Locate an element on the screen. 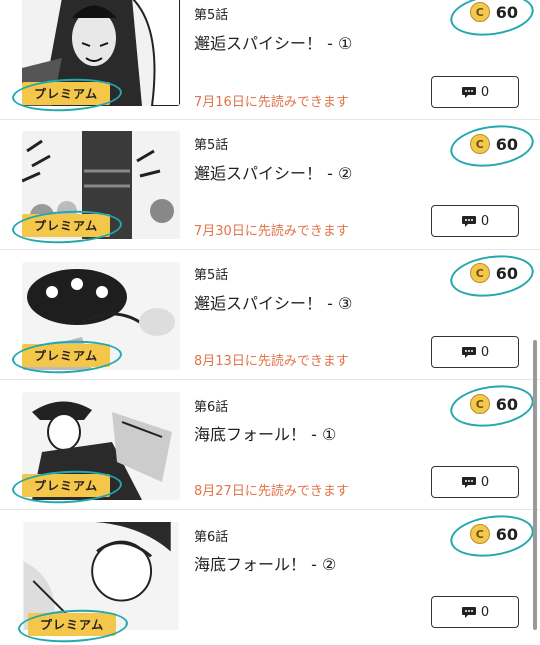 Image resolution: width=540 pixels, height=645 pixels. scrollbar is located at coordinates (535, 485).